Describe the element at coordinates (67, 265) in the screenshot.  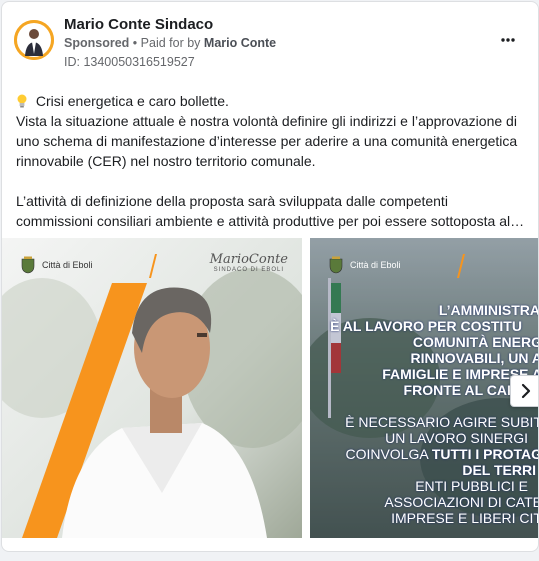
I see `city-label: Città di Eboli` at that location.